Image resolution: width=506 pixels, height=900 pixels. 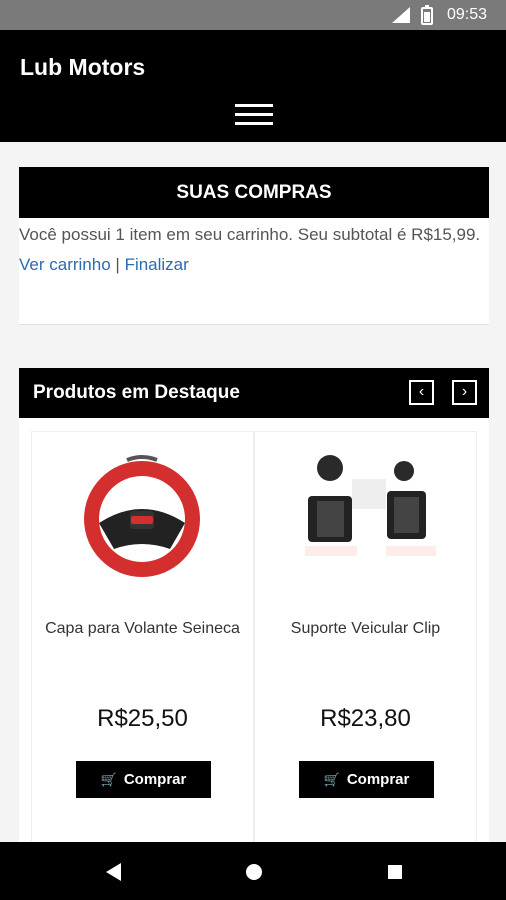 What do you see at coordinates (254, 115) in the screenshot?
I see `hamburger-menu-icon` at bounding box center [254, 115].